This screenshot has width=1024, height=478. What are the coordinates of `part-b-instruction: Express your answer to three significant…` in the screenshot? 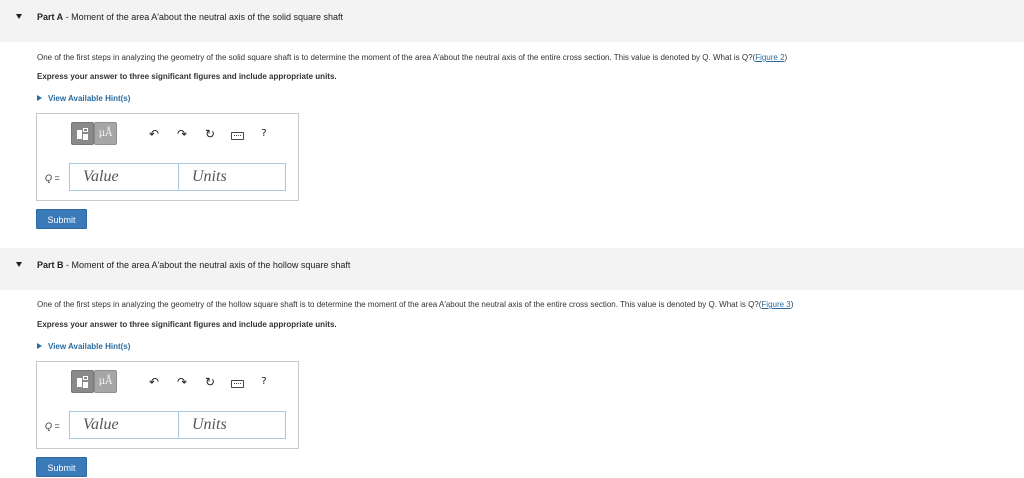 It's located at (187, 324).